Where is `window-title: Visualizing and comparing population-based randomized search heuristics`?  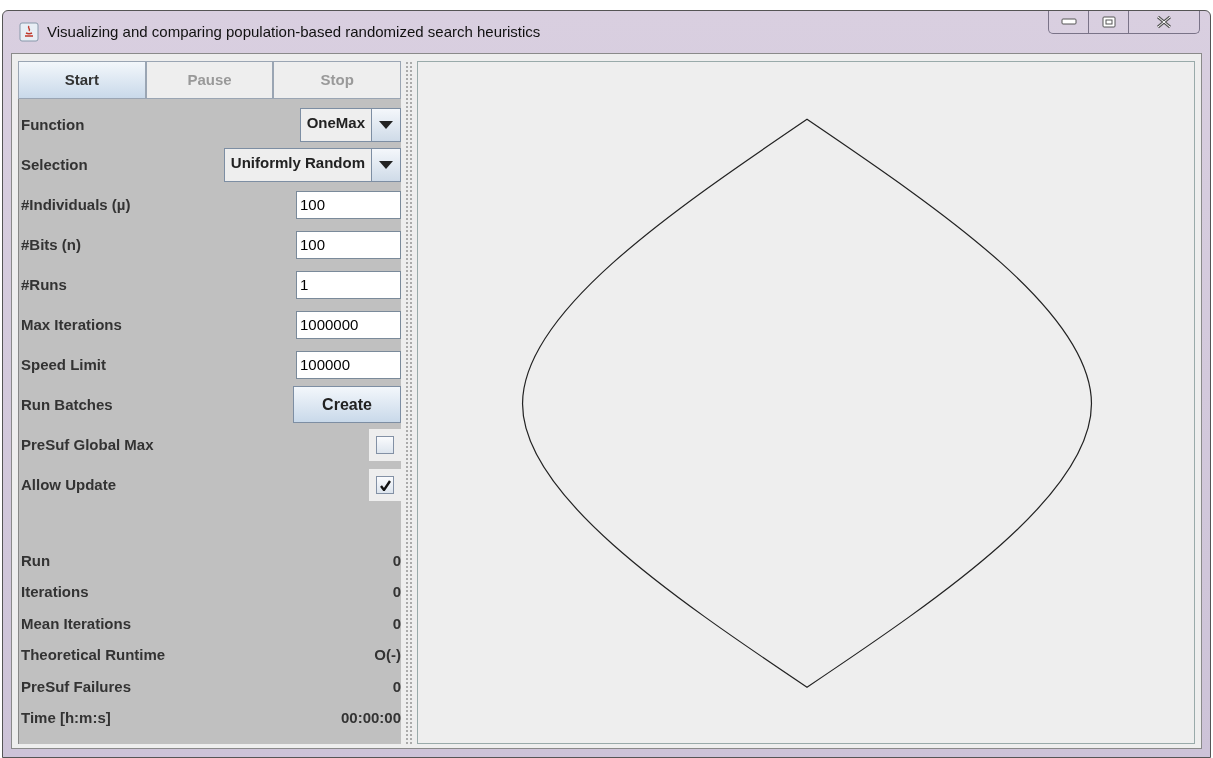 window-title: Visualizing and comparing population-based randomized search heuristics is located at coordinates (294, 31).